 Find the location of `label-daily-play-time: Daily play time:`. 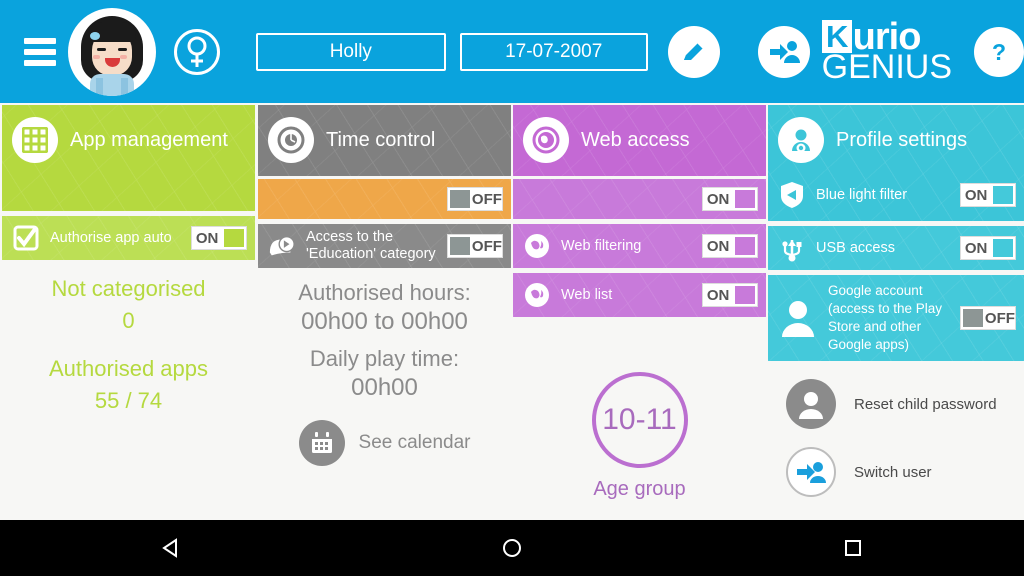

label-daily-play-time: Daily play time: is located at coordinates (384, 358).